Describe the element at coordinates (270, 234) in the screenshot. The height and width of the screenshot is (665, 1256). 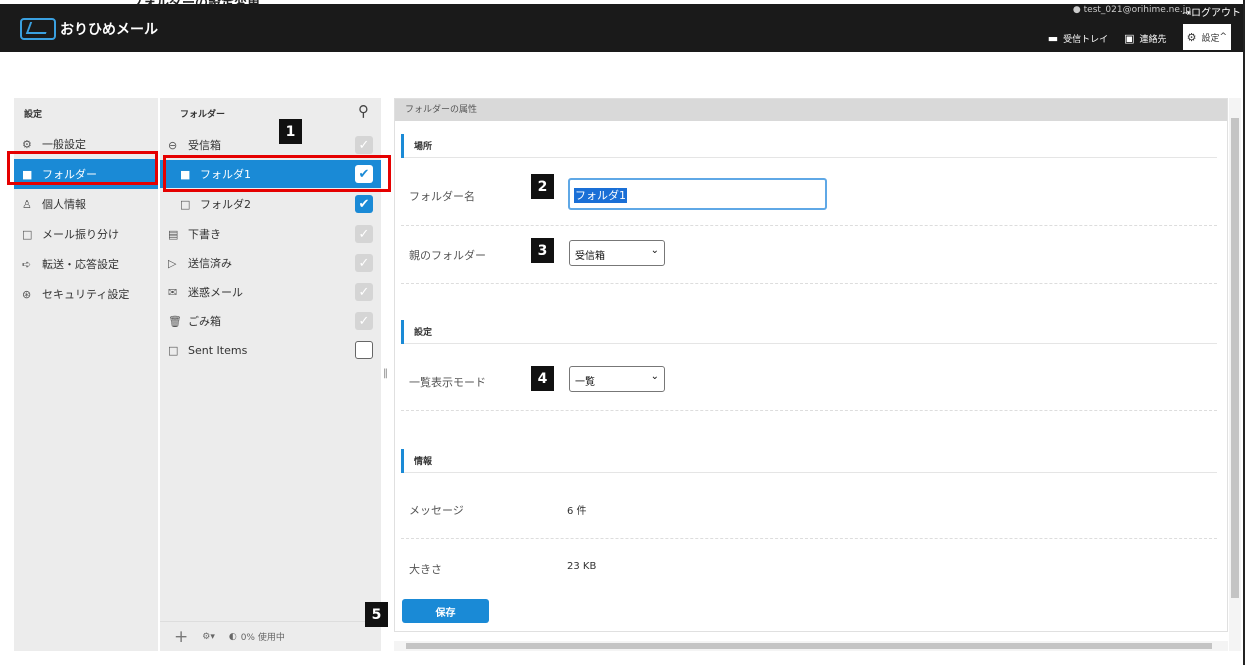
I see `folder-item: ▤ 下書き` at that location.